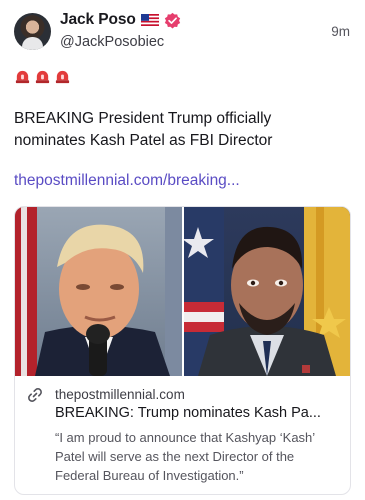 The height and width of the screenshot is (500, 365). What do you see at coordinates (32, 31) in the screenshot?
I see `avatar` at bounding box center [32, 31].